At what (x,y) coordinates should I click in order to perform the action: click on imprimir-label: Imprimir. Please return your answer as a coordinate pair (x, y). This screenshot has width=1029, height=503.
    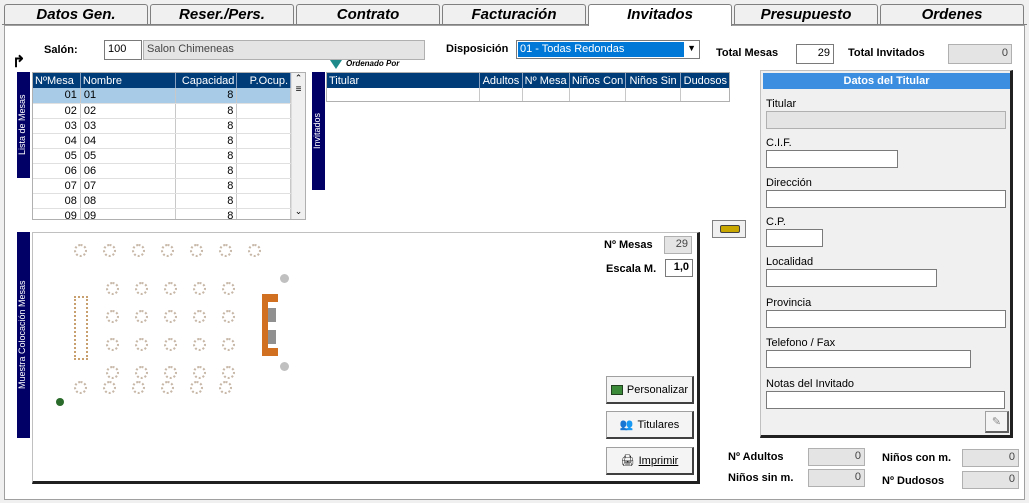
    Looking at the image, I should click on (658, 460).